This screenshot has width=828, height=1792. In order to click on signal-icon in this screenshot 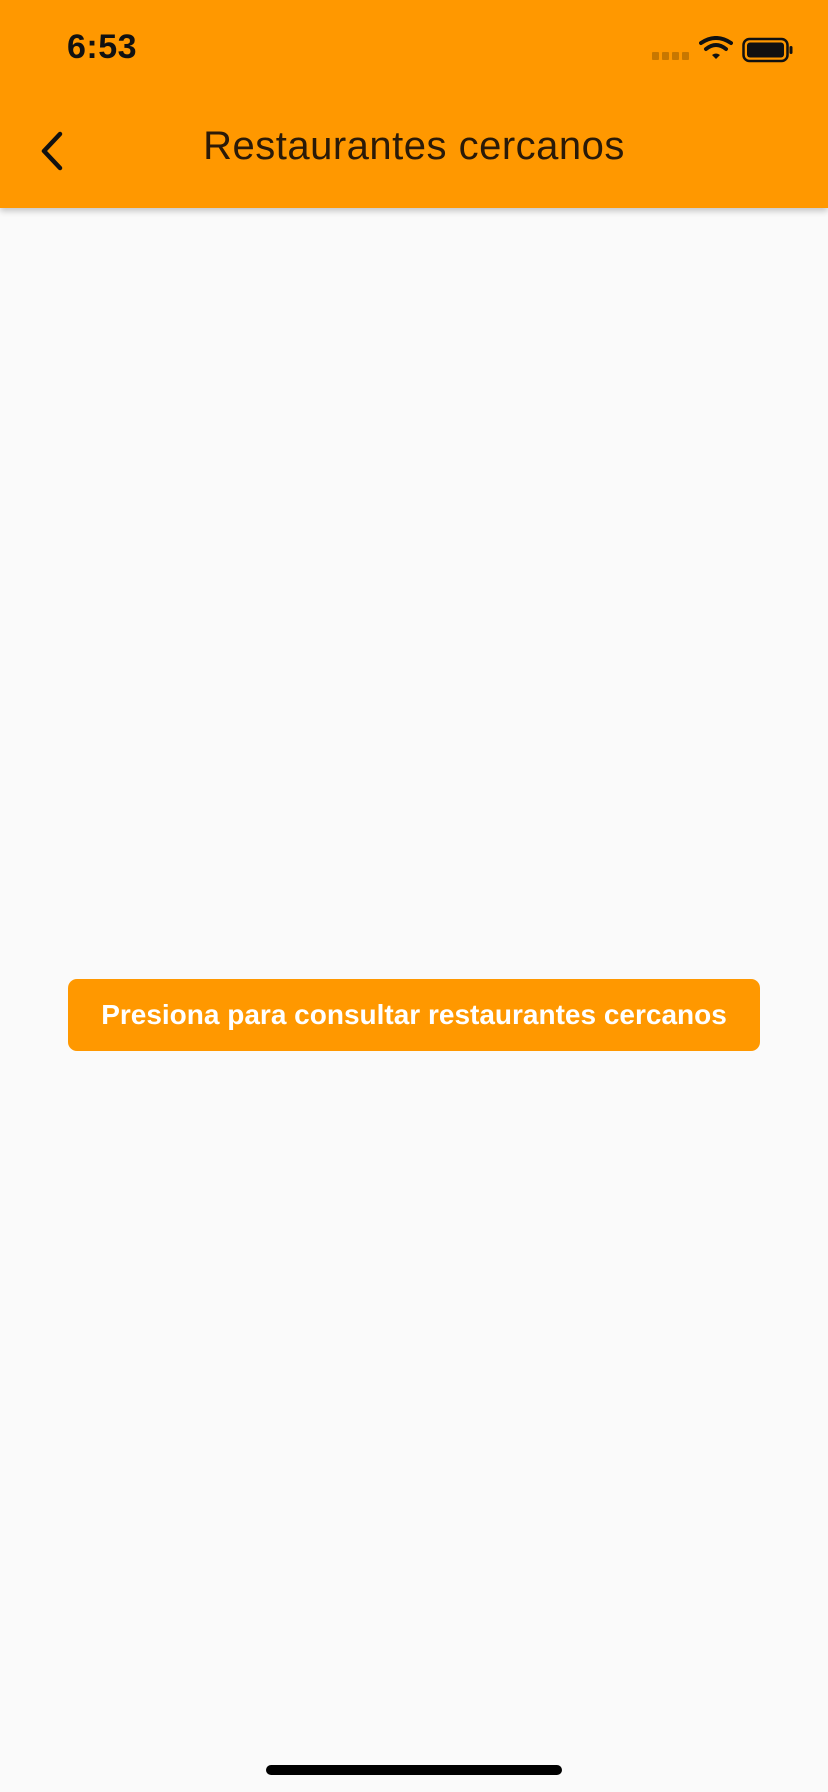, I will do `click(672, 57)`.